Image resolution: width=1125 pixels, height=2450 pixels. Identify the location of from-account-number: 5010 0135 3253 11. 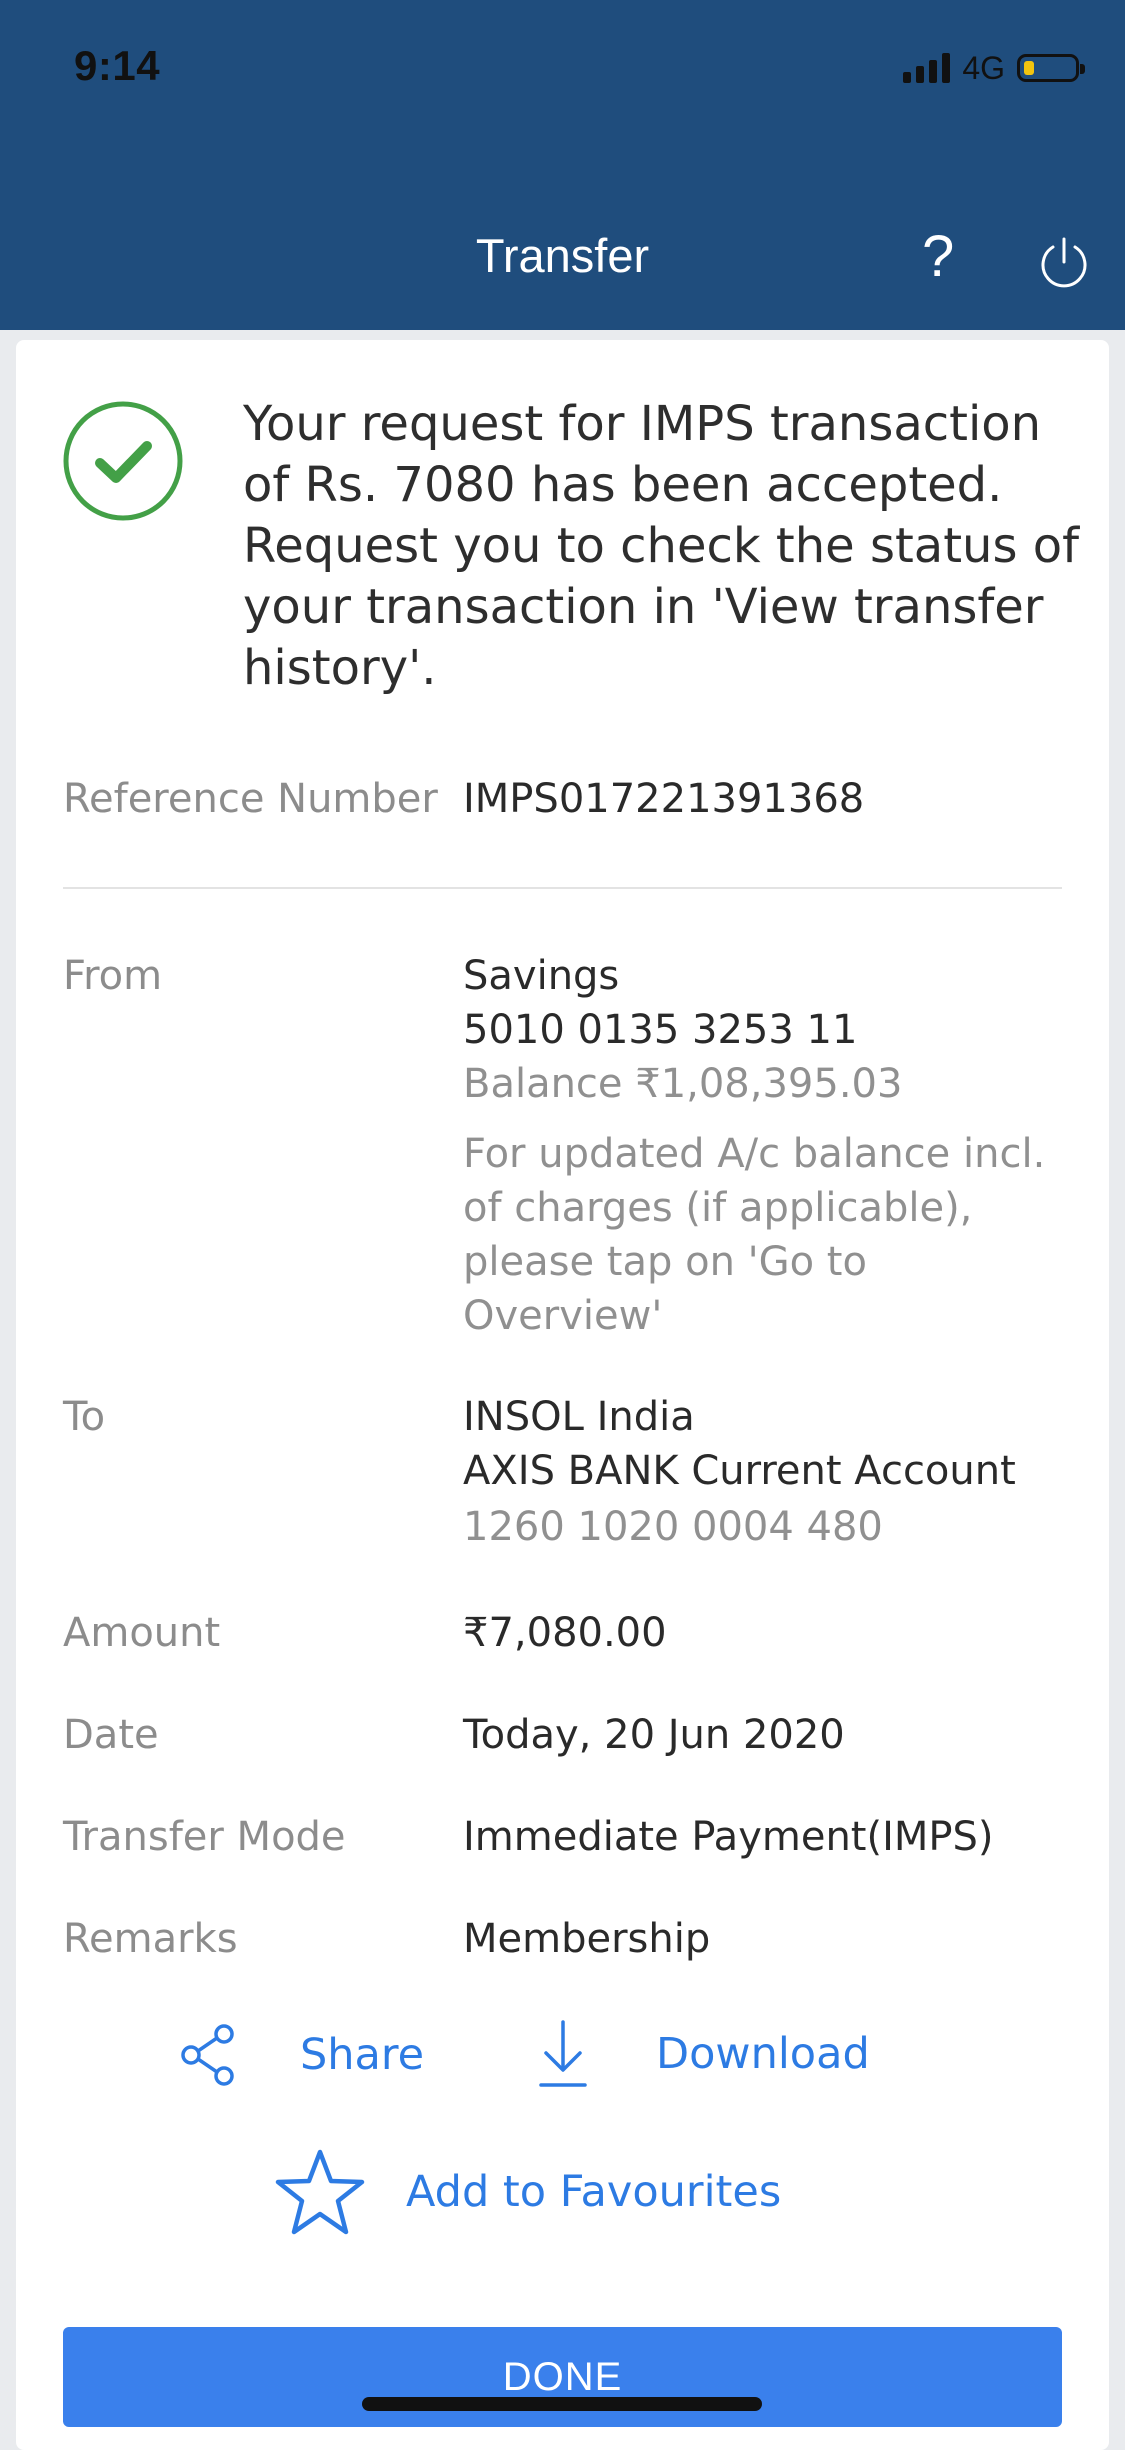
(660, 1030).